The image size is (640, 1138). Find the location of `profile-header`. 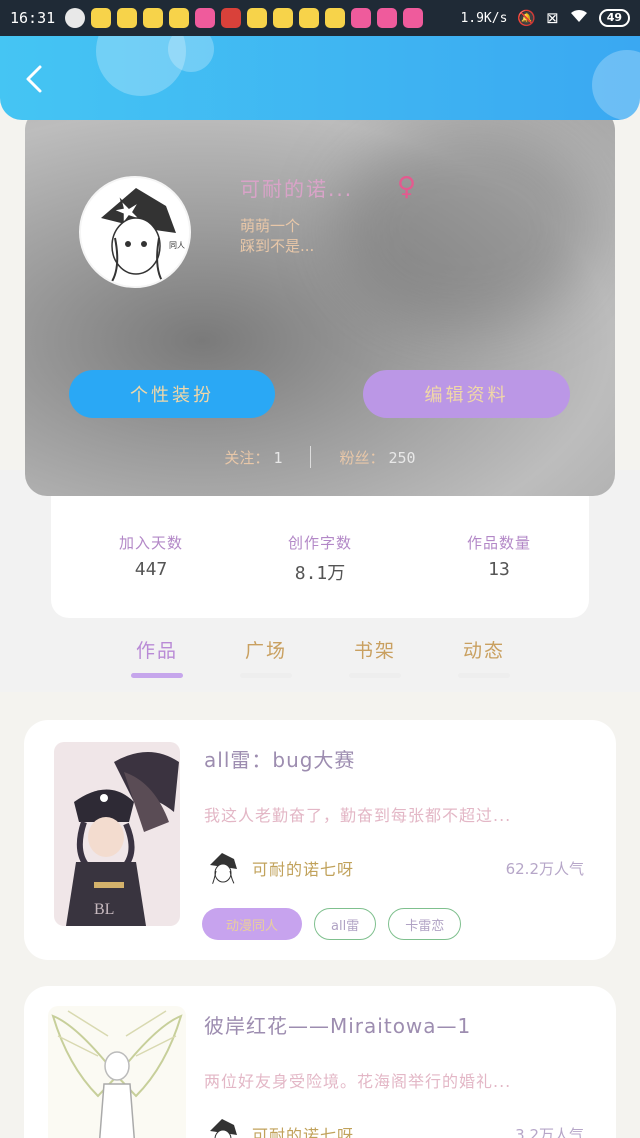

profile-header is located at coordinates (320, 78).